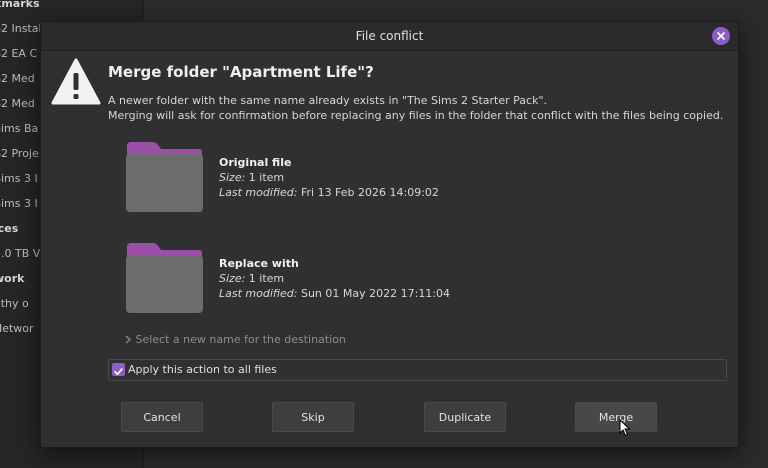 This screenshot has width=768, height=468. I want to click on replace-file-size: Size: 1 item, so click(334, 278).